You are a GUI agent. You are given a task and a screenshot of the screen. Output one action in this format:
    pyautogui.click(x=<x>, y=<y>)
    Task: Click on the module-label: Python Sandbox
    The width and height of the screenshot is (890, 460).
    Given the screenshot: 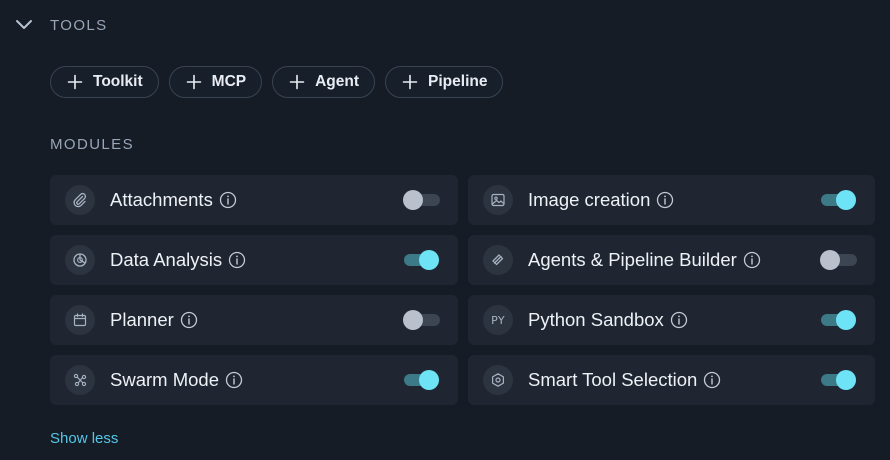 What is the action you would take?
    pyautogui.click(x=596, y=319)
    